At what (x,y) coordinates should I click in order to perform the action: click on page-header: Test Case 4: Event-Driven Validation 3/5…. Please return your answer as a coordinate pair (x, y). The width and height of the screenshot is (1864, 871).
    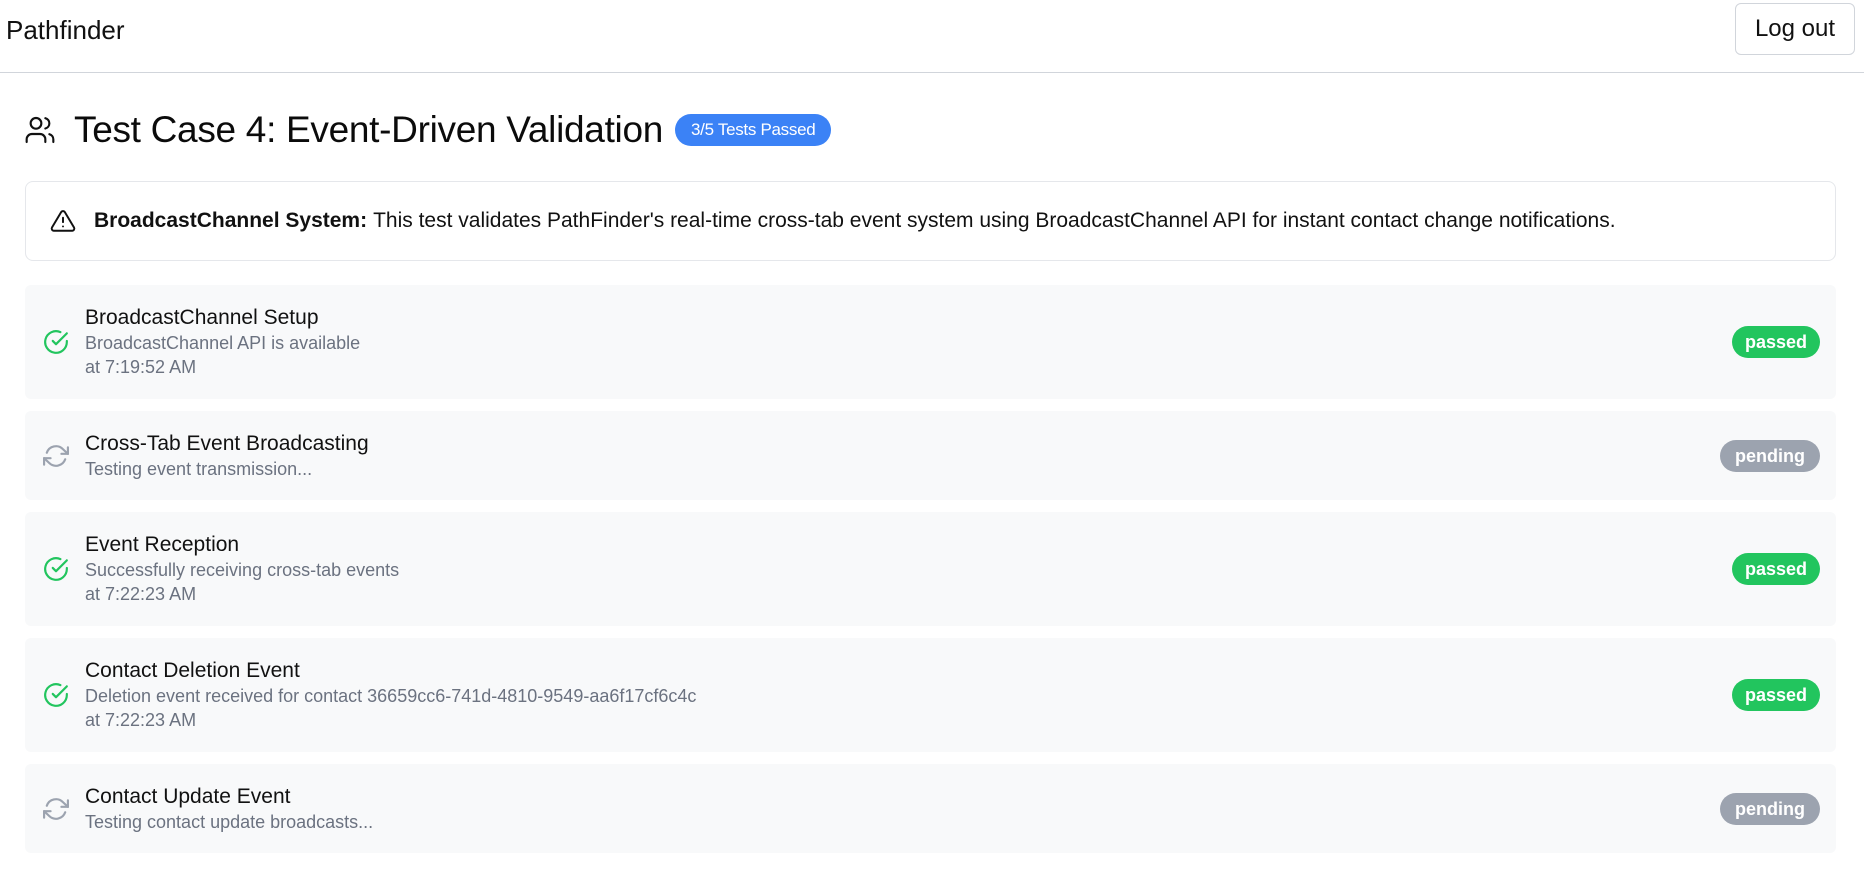
    Looking at the image, I should click on (428, 130).